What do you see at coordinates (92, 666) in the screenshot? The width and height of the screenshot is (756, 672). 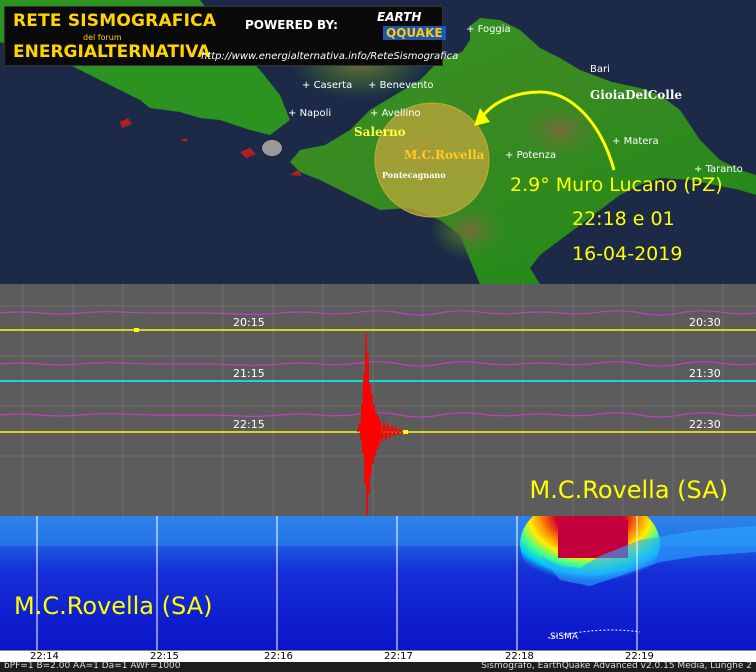 I see `status-left-text: bPF=1 B=2.00 AA=1 Da=1 AWF=1000` at bounding box center [92, 666].